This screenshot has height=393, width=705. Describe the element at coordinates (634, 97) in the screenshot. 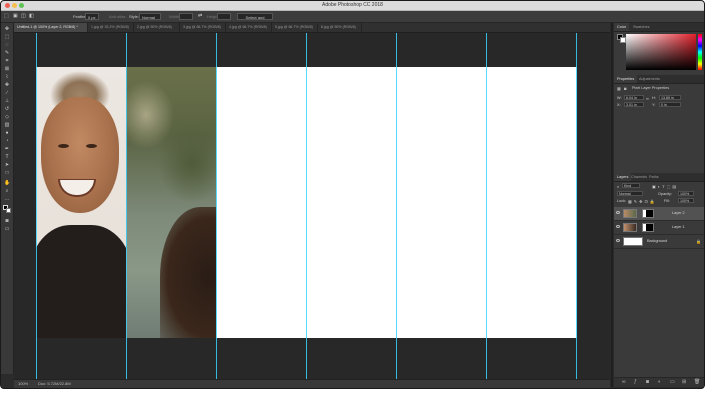

I see `width-prop-input: 6.04 in` at that location.